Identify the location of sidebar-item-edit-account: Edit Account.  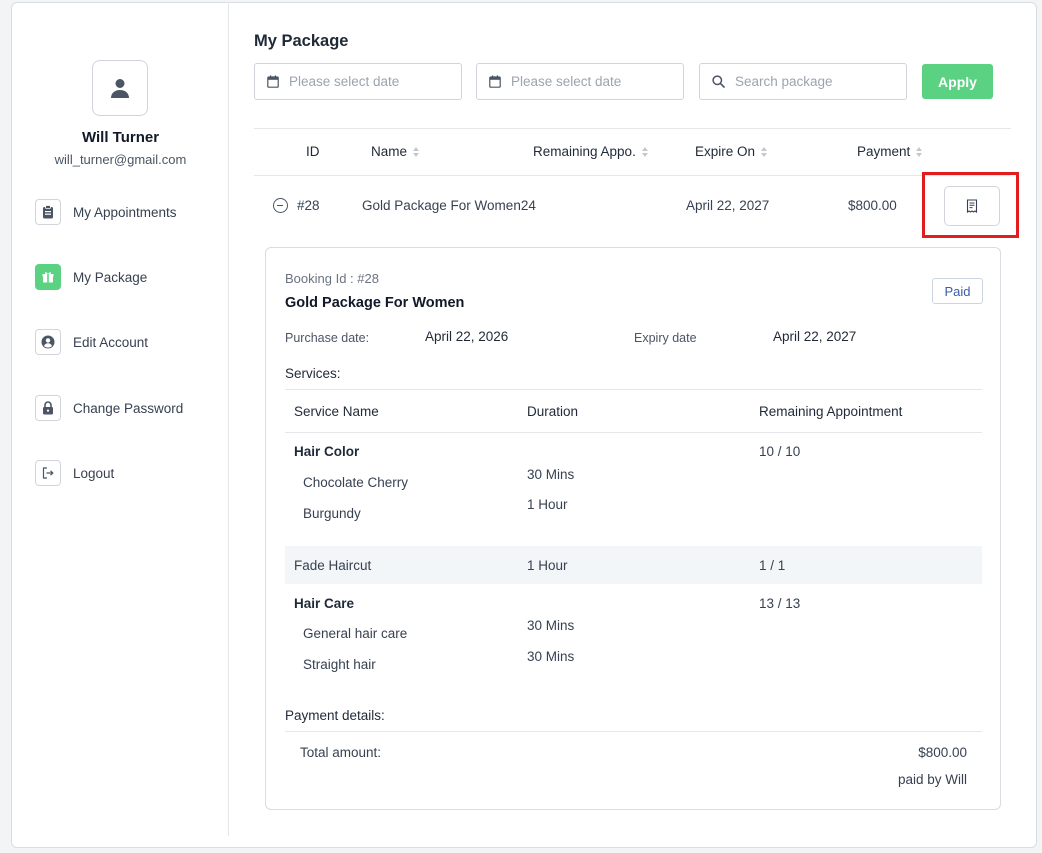
(91, 342).